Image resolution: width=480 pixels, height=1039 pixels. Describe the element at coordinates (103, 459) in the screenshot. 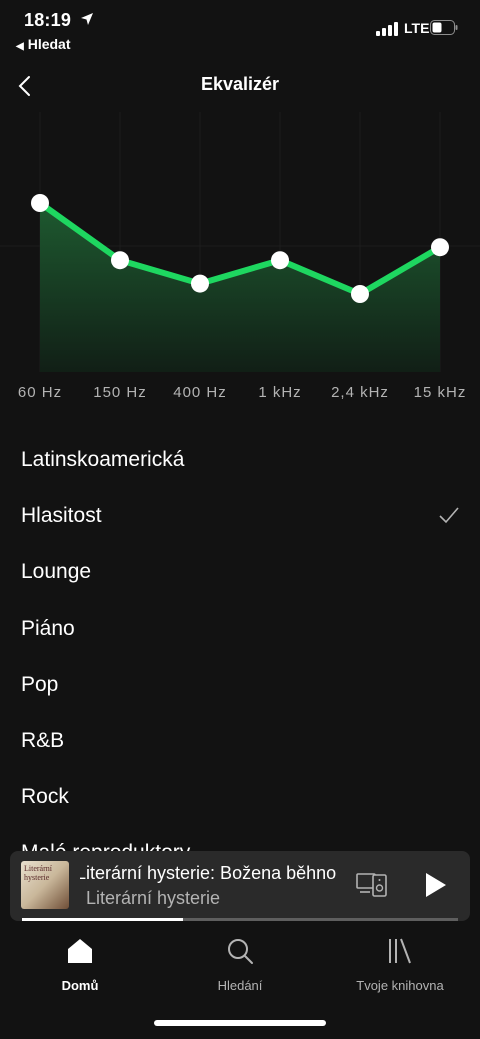

I see `preset-label: Latinskoamerická` at that location.